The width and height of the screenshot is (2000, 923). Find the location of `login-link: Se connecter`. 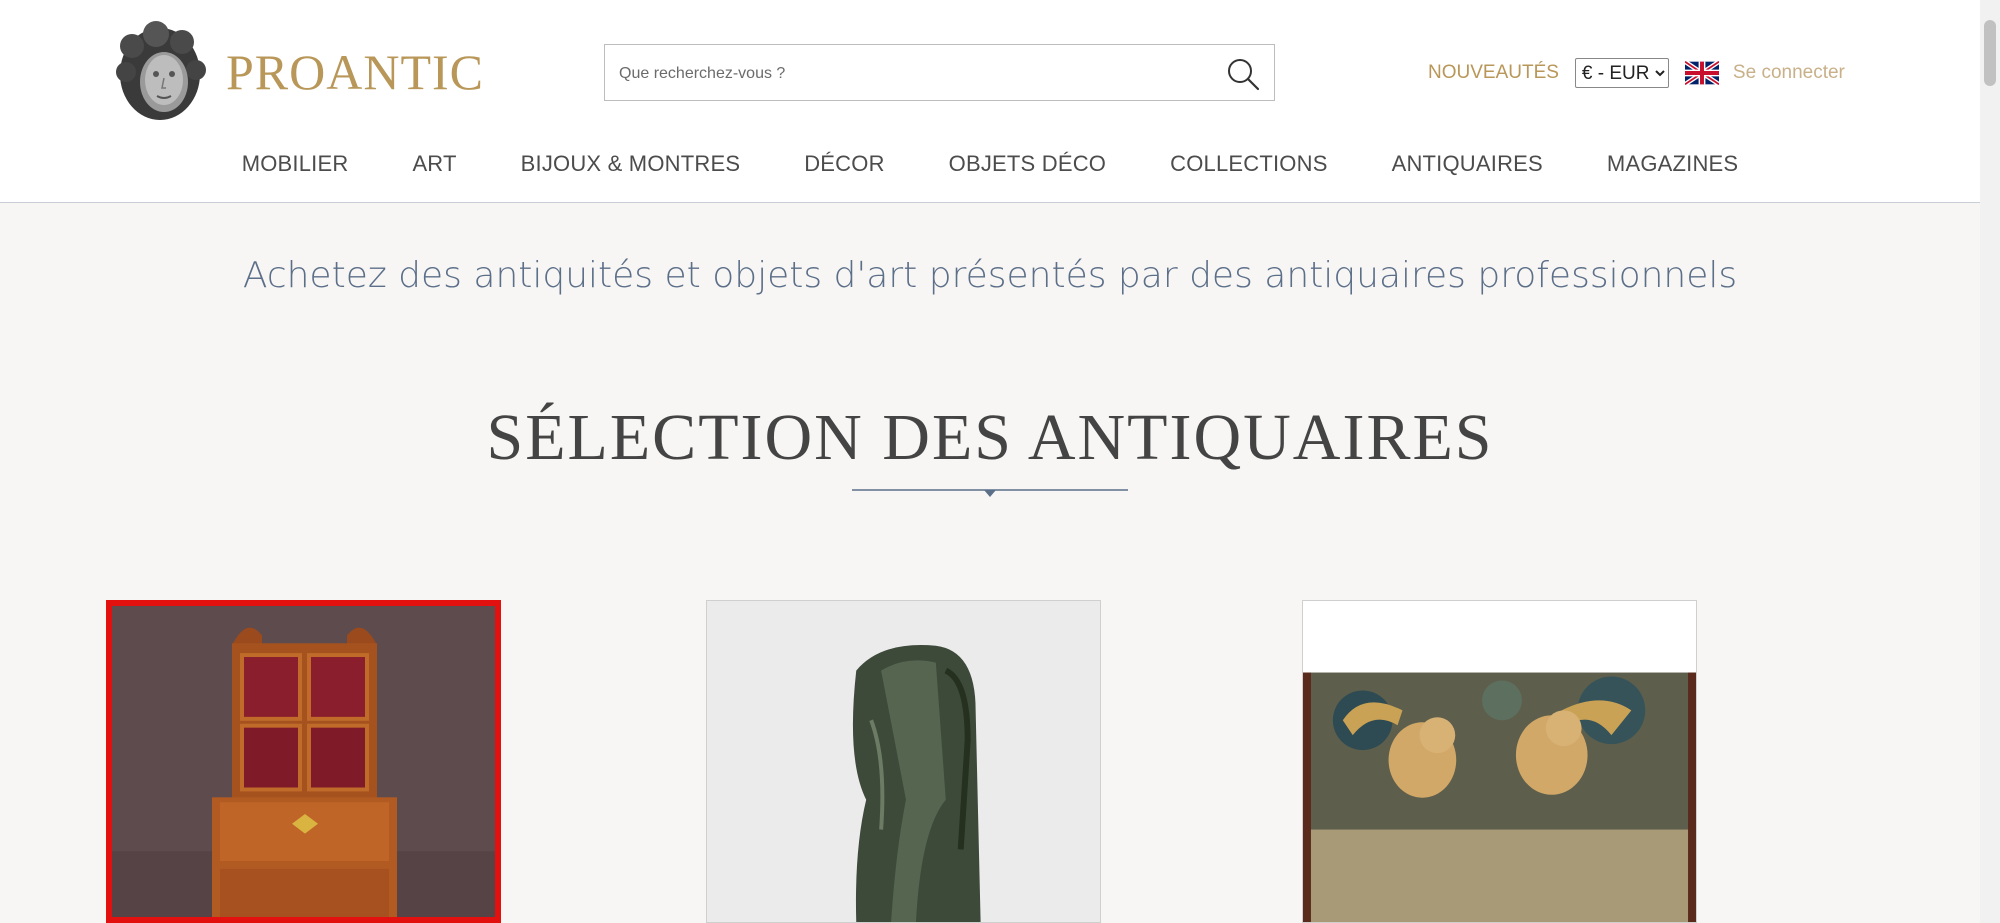

login-link: Se connecter is located at coordinates (1789, 73).